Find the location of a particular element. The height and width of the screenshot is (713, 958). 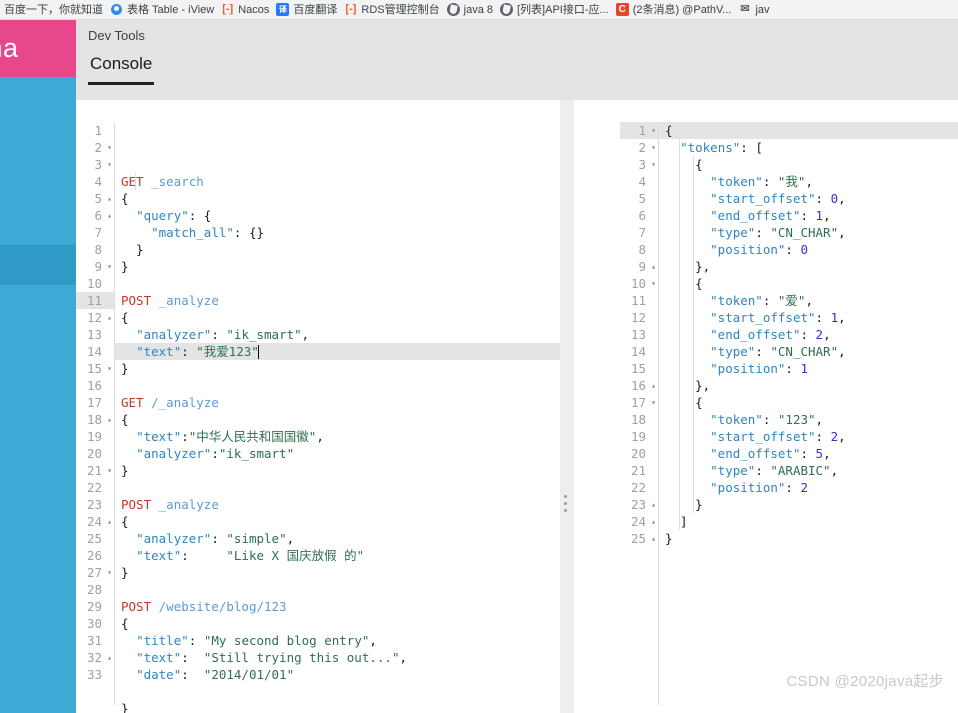

code-line: "token": "我", is located at coordinates (808, 181).